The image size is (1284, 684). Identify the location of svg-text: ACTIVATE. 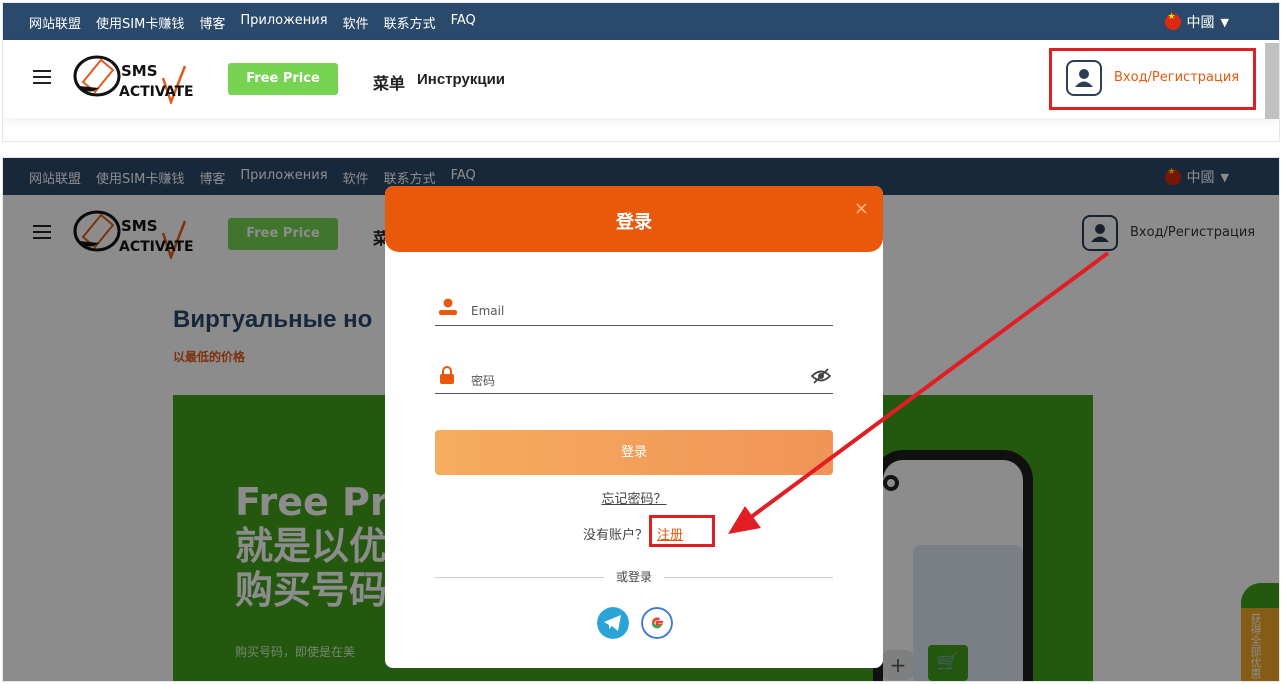
(156, 92).